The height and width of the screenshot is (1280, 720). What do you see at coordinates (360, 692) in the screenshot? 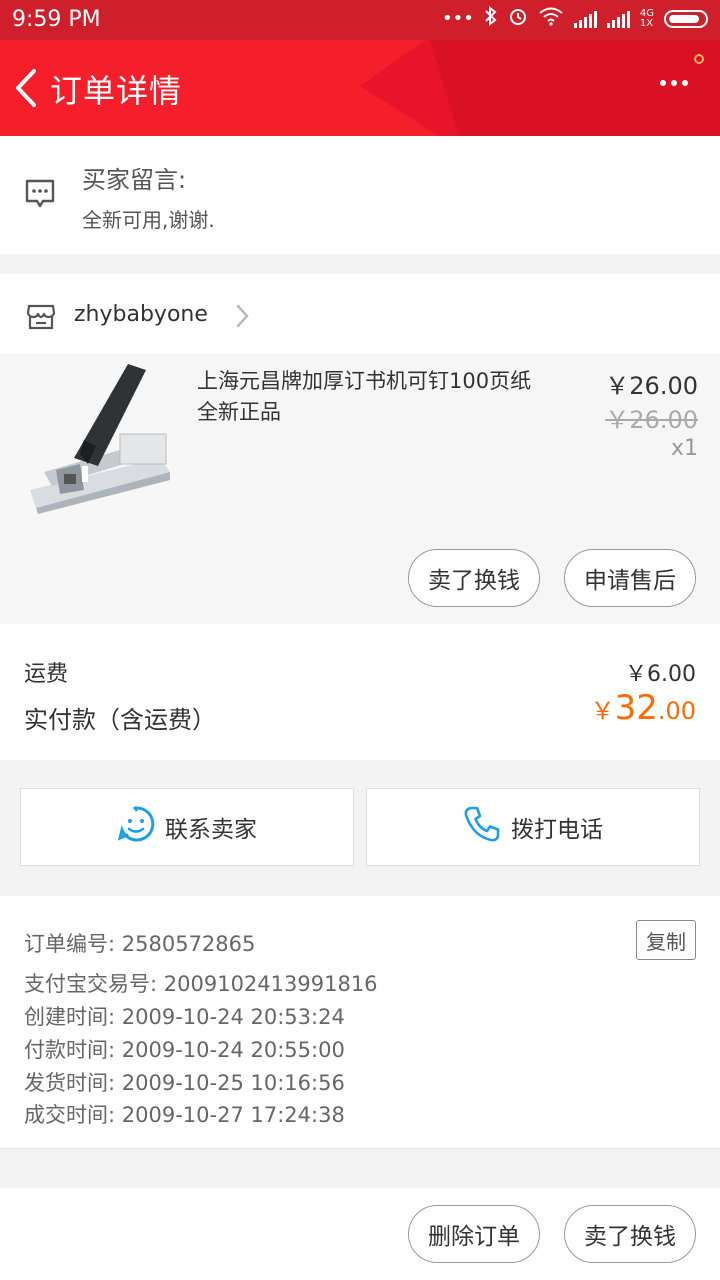
I see `payment-summary: 运费 ￥6.00 实付款（含运费） ￥32.00` at bounding box center [360, 692].